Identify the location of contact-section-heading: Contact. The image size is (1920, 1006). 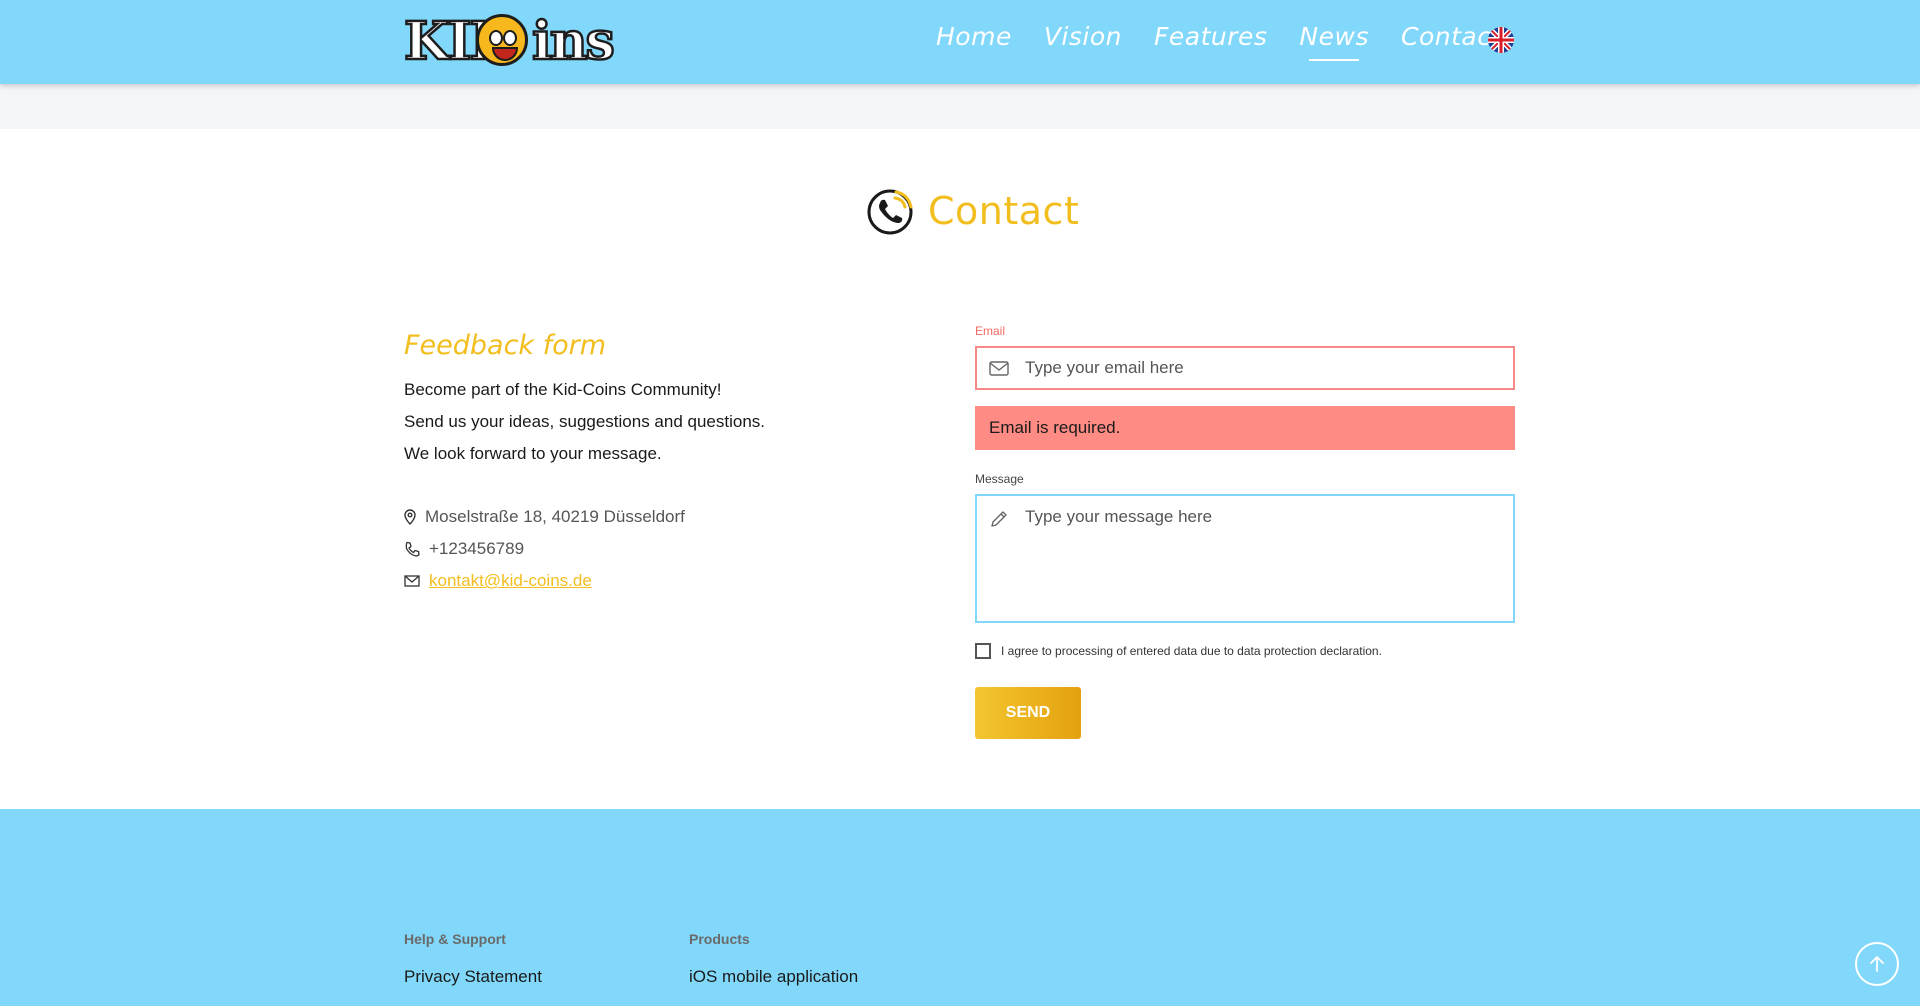
(972, 211).